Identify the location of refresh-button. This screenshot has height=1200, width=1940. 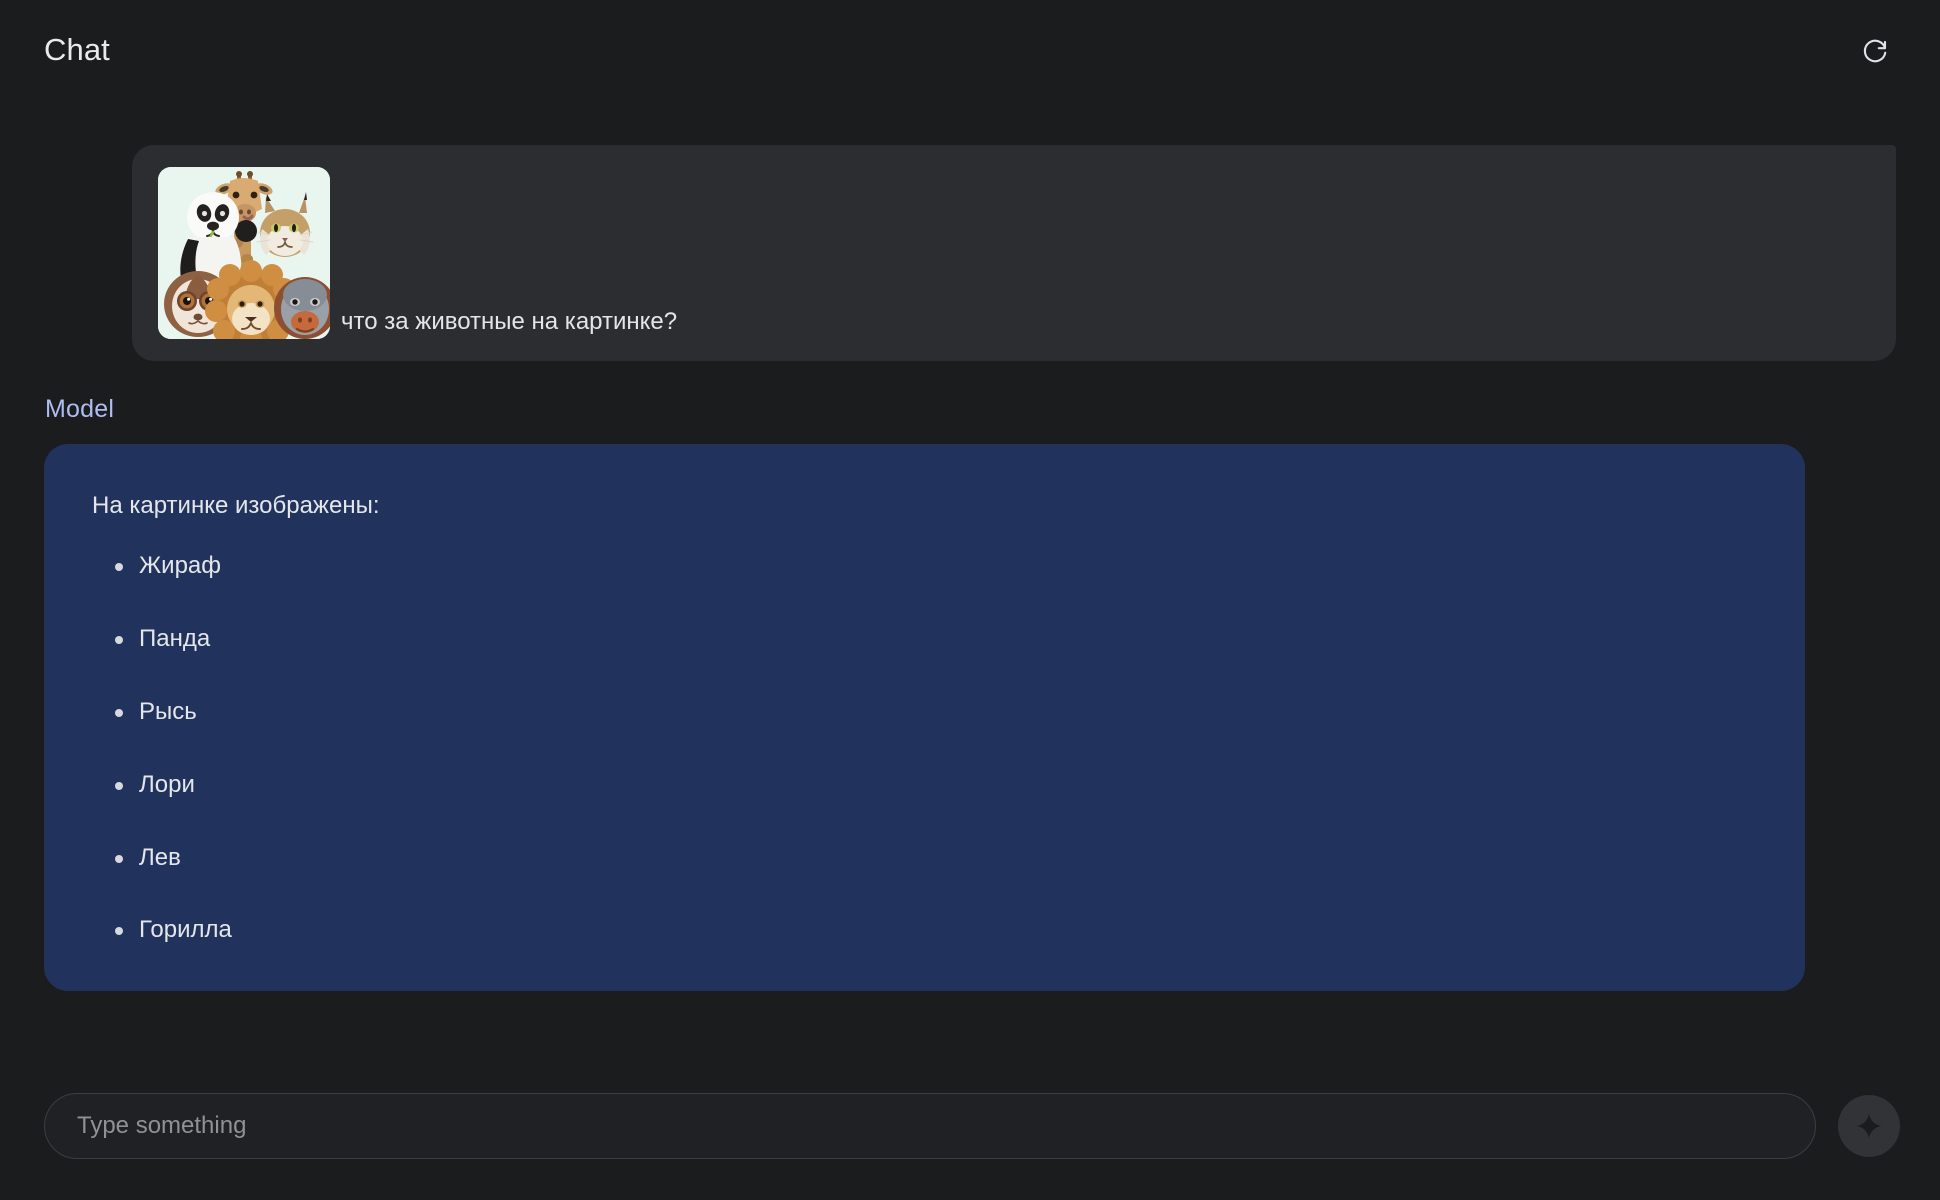
(1875, 50).